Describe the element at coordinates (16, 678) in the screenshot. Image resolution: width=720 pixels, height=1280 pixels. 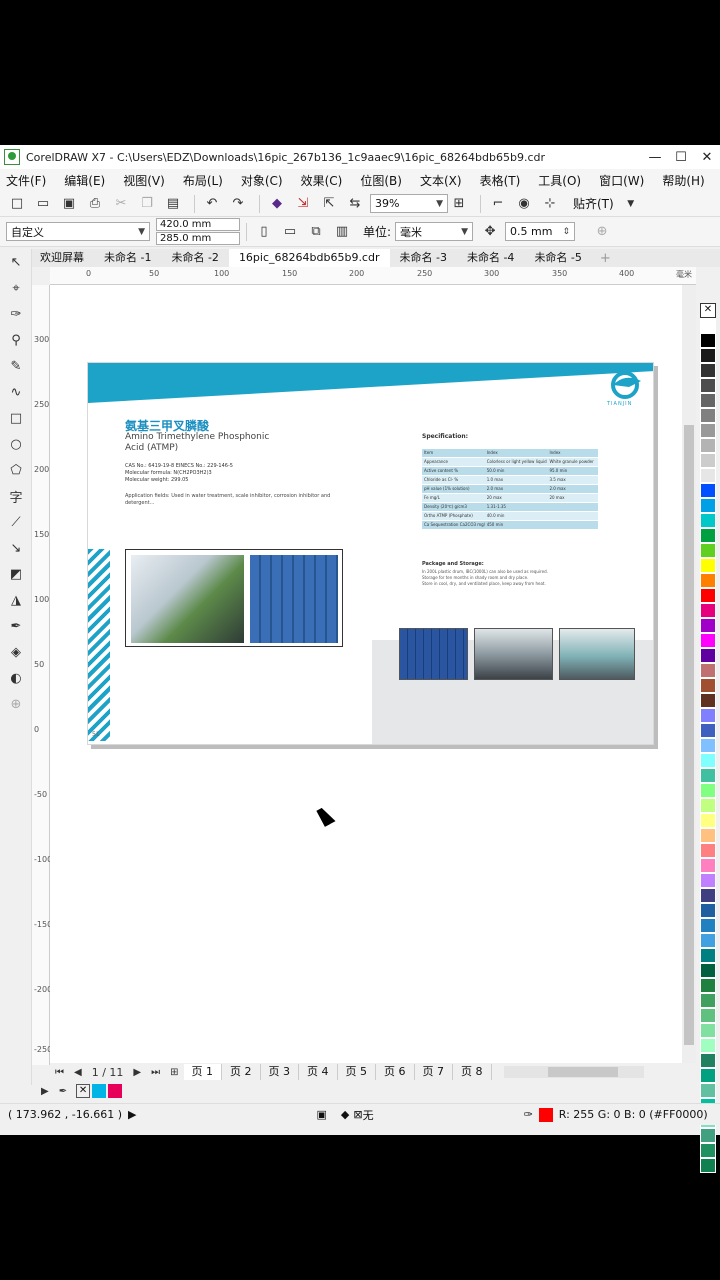
I see `smart-fill-icon: ◐` at that location.